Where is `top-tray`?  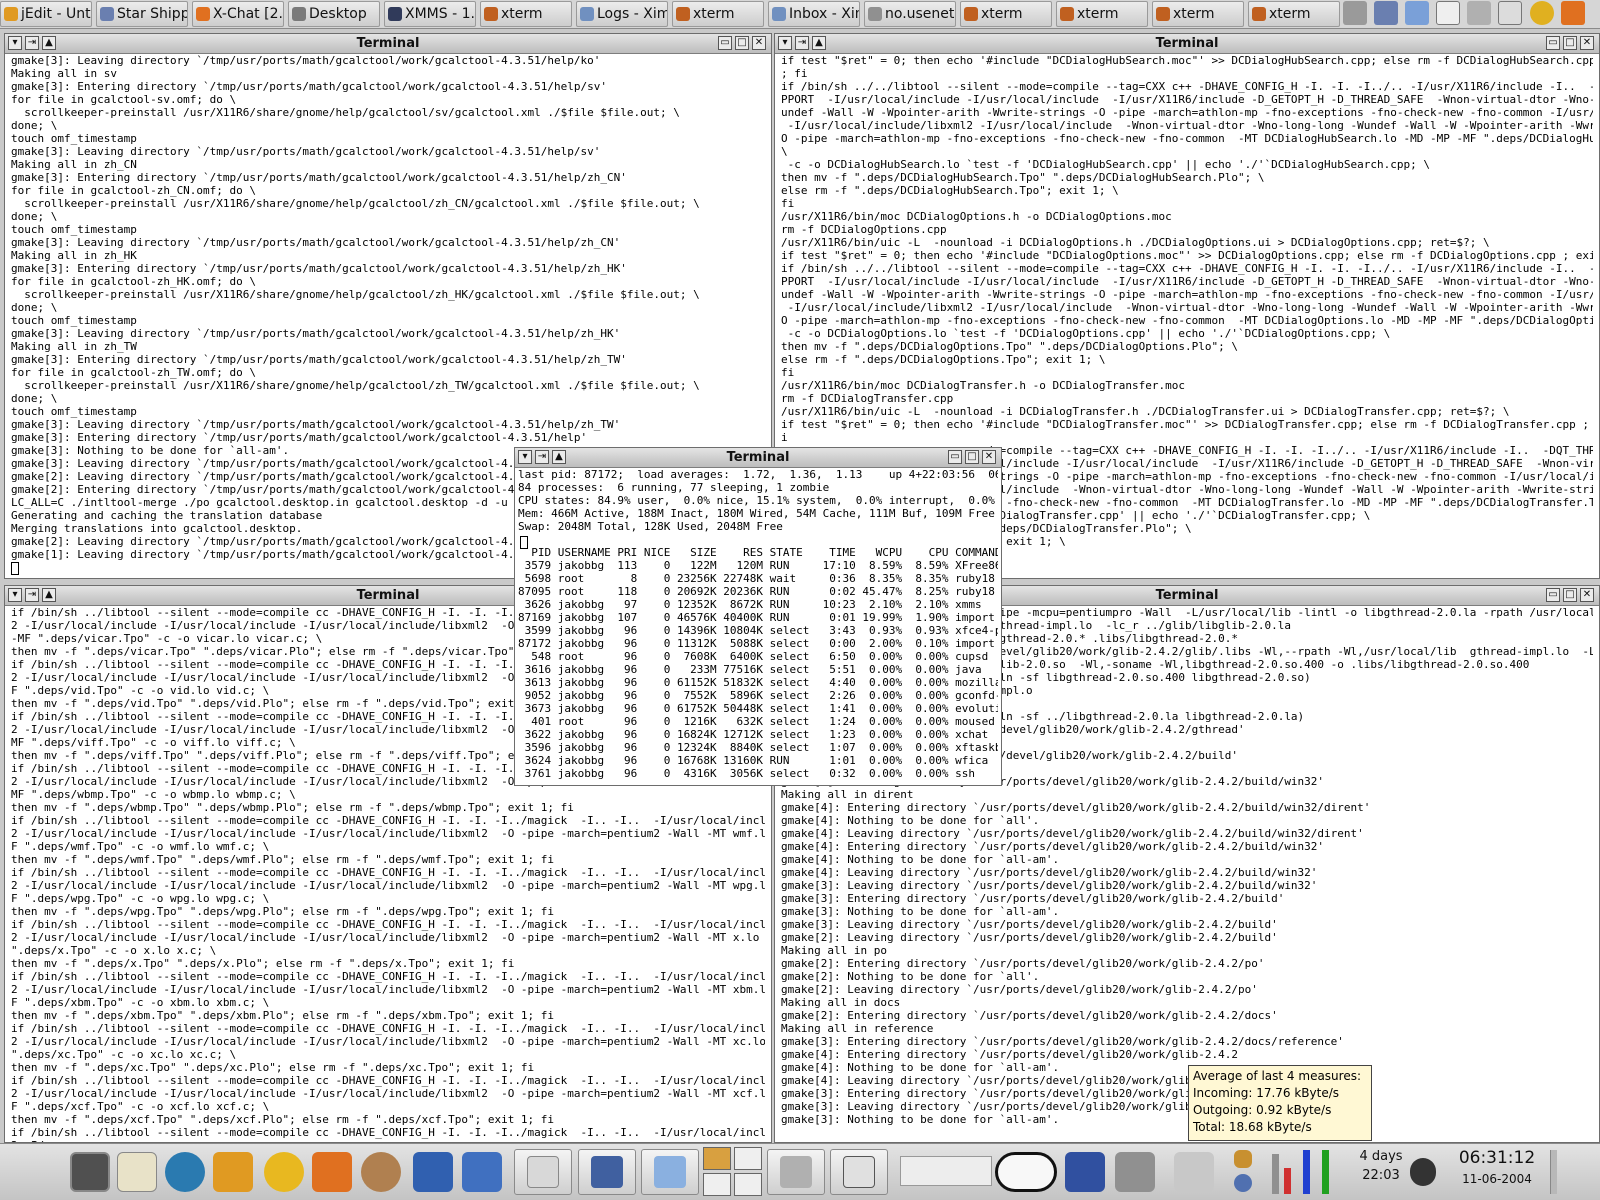 top-tray is located at coordinates (1471, 14).